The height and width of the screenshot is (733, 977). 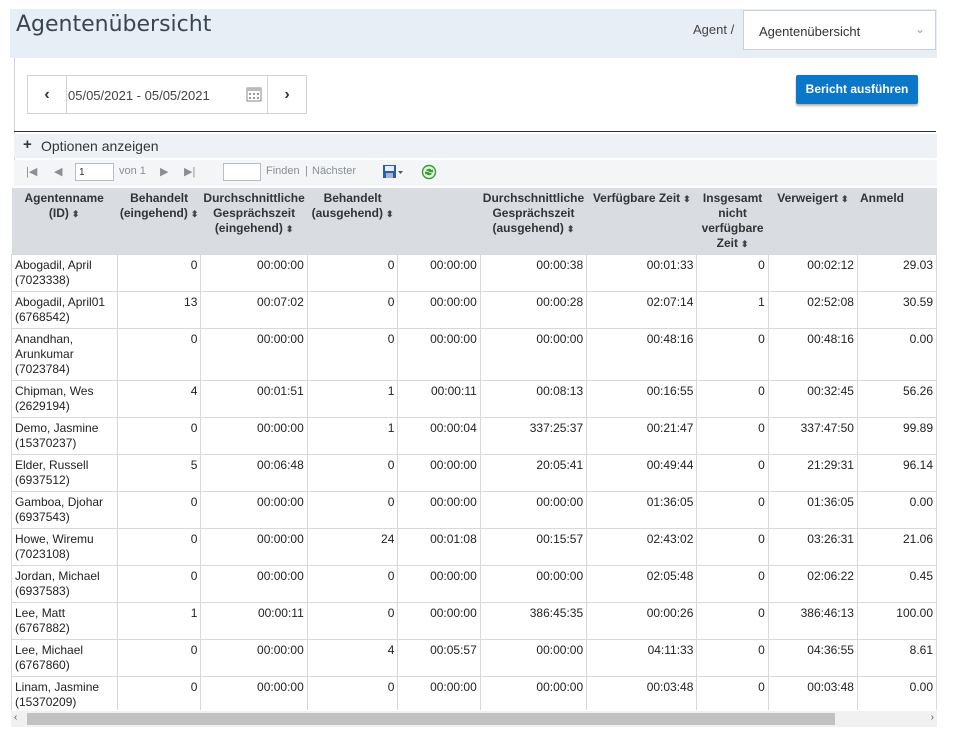 I want to click on column-header: Agentenname (ID) ⬍, so click(x=64, y=221).